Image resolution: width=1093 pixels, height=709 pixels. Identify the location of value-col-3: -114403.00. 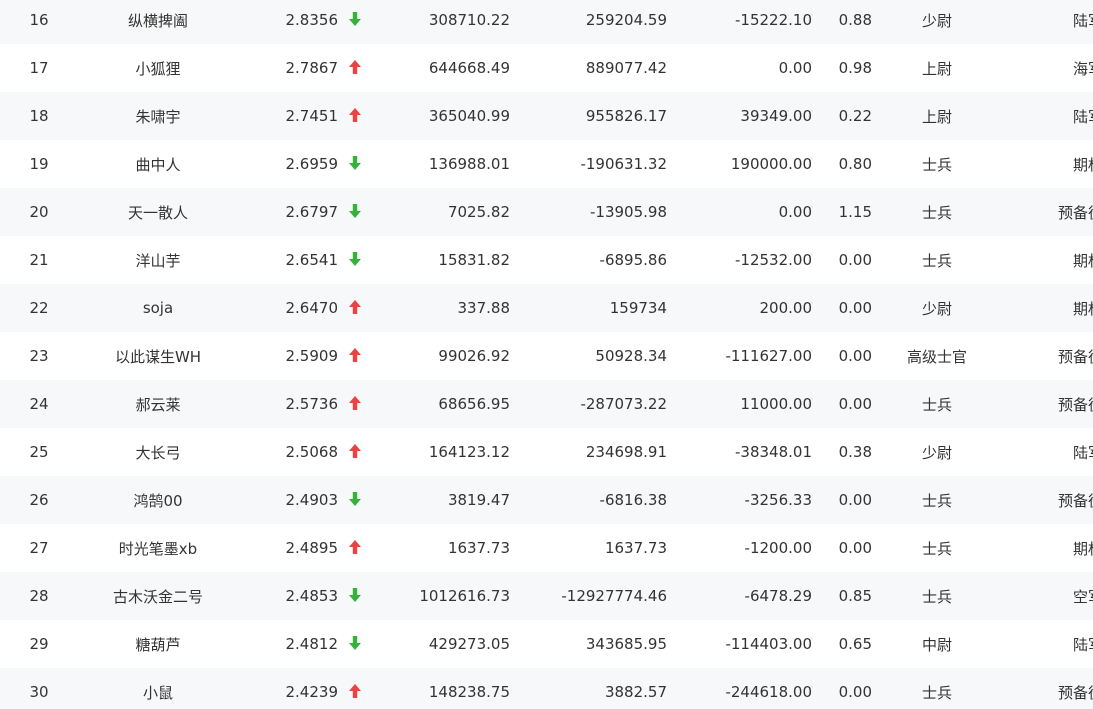
(768, 644).